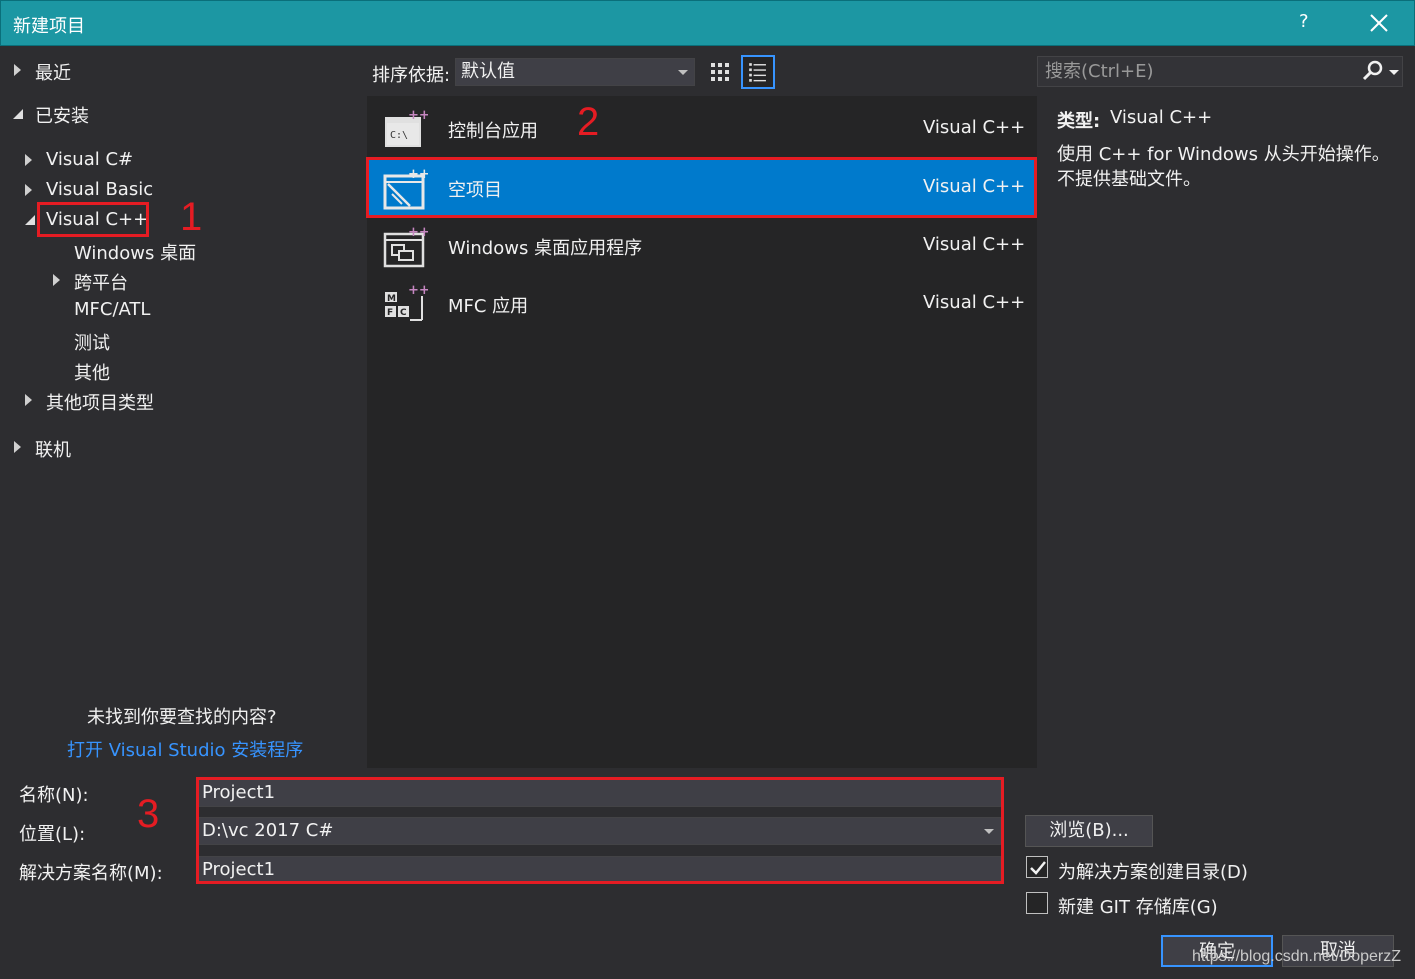 The width and height of the screenshot is (1415, 979). What do you see at coordinates (1099, 71) in the screenshot?
I see `search-placeholder: 搜索(Ctrl+E)` at bounding box center [1099, 71].